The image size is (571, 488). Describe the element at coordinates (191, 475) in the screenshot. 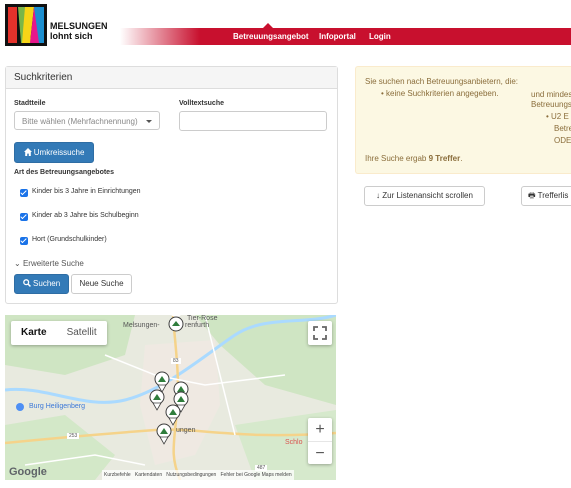

I see `attrib-terms: Nutzungsbedingungen` at that location.